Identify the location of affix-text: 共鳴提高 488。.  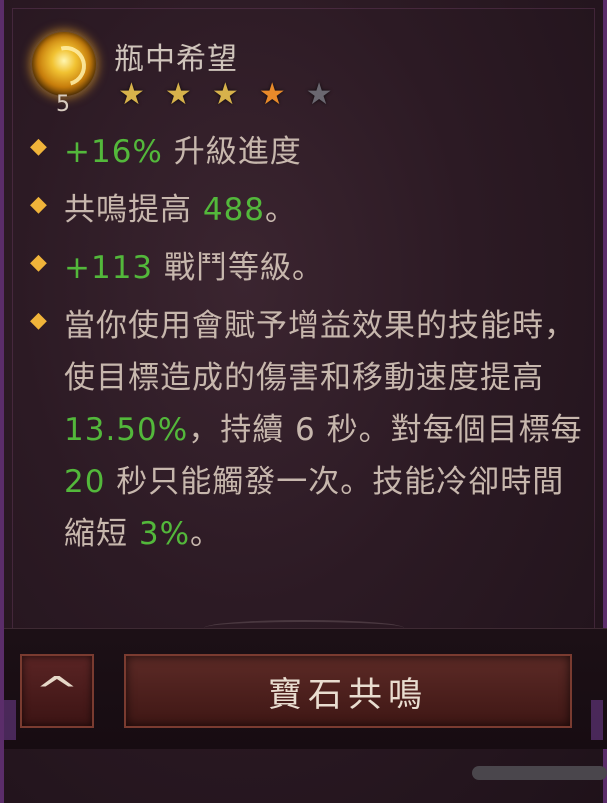
(324, 210).